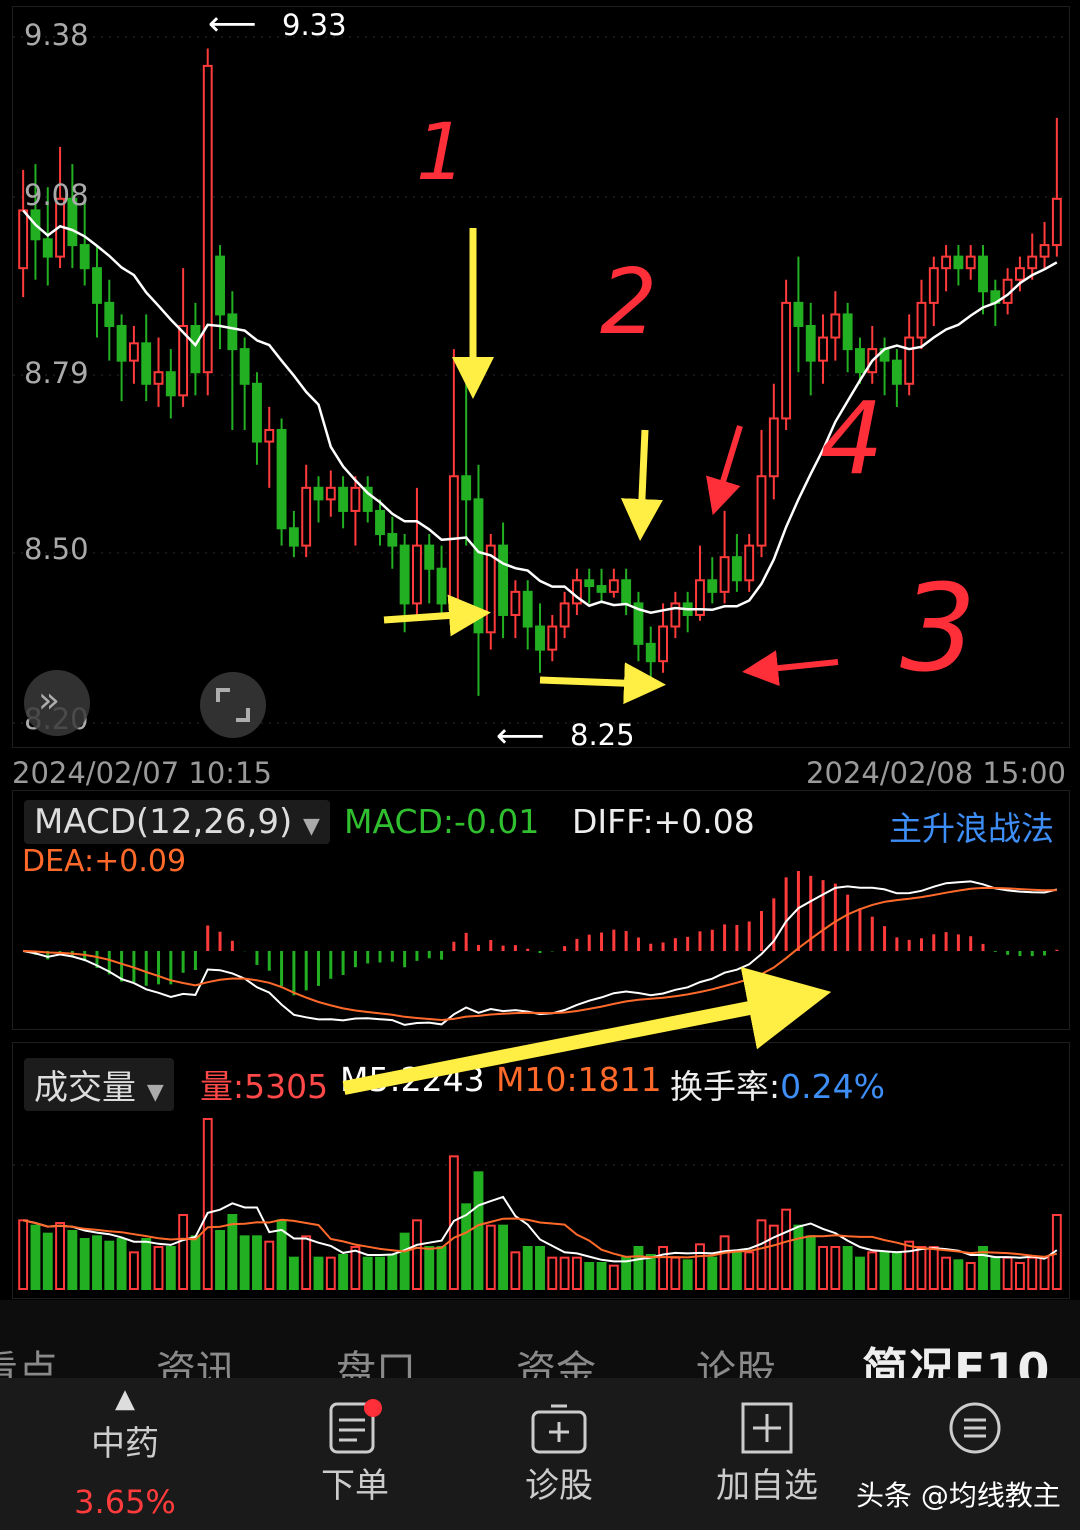 The width and height of the screenshot is (1080, 1530). Describe the element at coordinates (975, 1428) in the screenshot. I see `functions-button` at that location.